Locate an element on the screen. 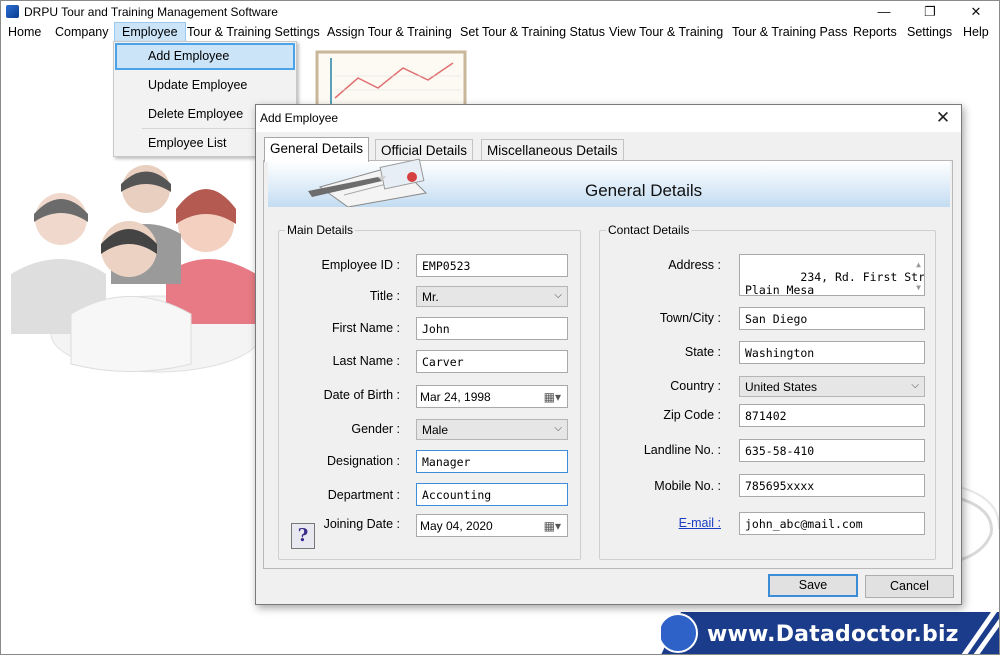 The height and width of the screenshot is (655, 1000). email-link-label: E-mail : is located at coordinates (700, 523).